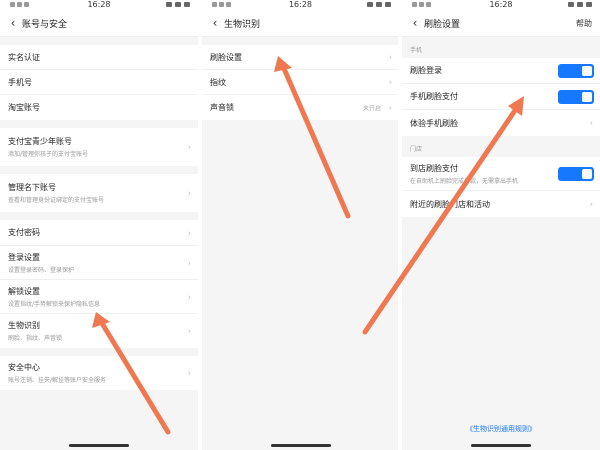 The height and width of the screenshot is (450, 600). Describe the element at coordinates (24, 257) in the screenshot. I see `list-item-label: 登录设置` at that location.